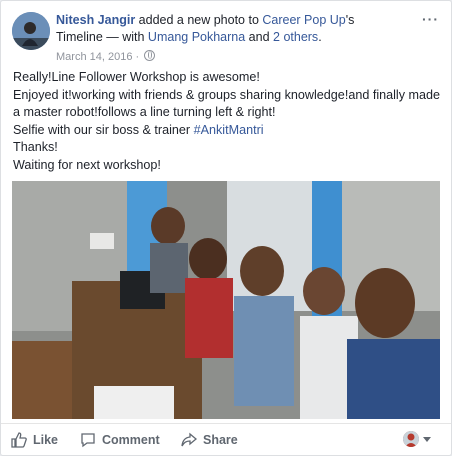 This screenshot has height=456, width=452. Describe the element at coordinates (103, 129) in the screenshot. I see `post-text-segment: Selfie with our sir boss & trainer` at that location.